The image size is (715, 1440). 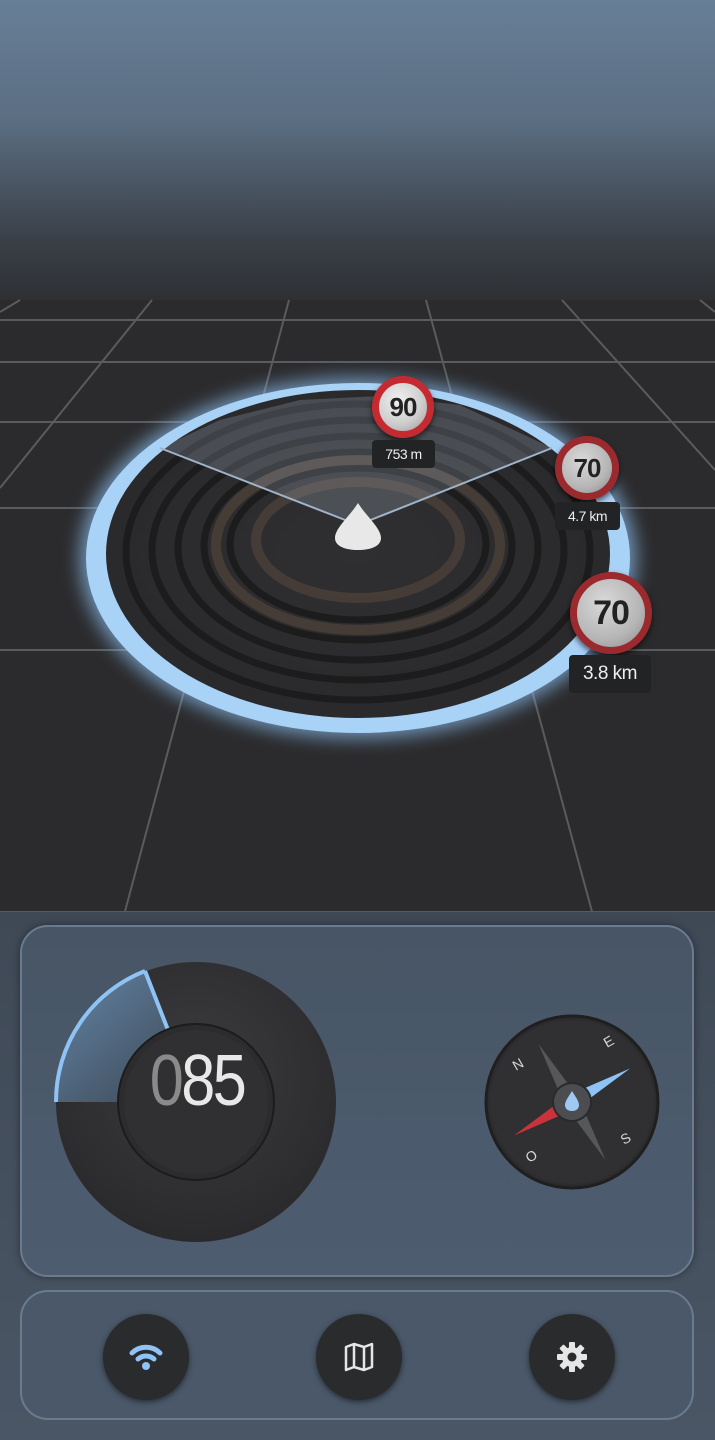 I want to click on speed-leading-digit: 0, so click(x=166, y=1081).